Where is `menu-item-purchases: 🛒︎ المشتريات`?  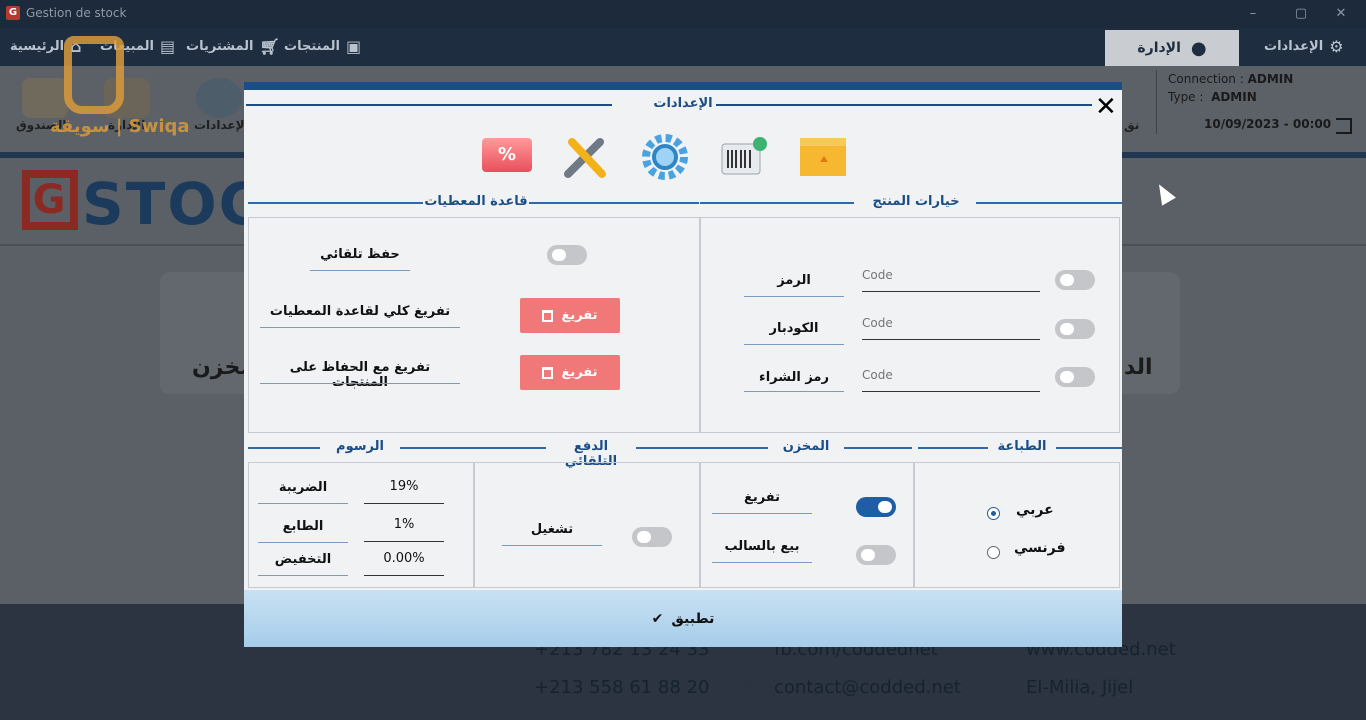 menu-item-purchases: 🛒︎ المشتريات is located at coordinates (233, 46).